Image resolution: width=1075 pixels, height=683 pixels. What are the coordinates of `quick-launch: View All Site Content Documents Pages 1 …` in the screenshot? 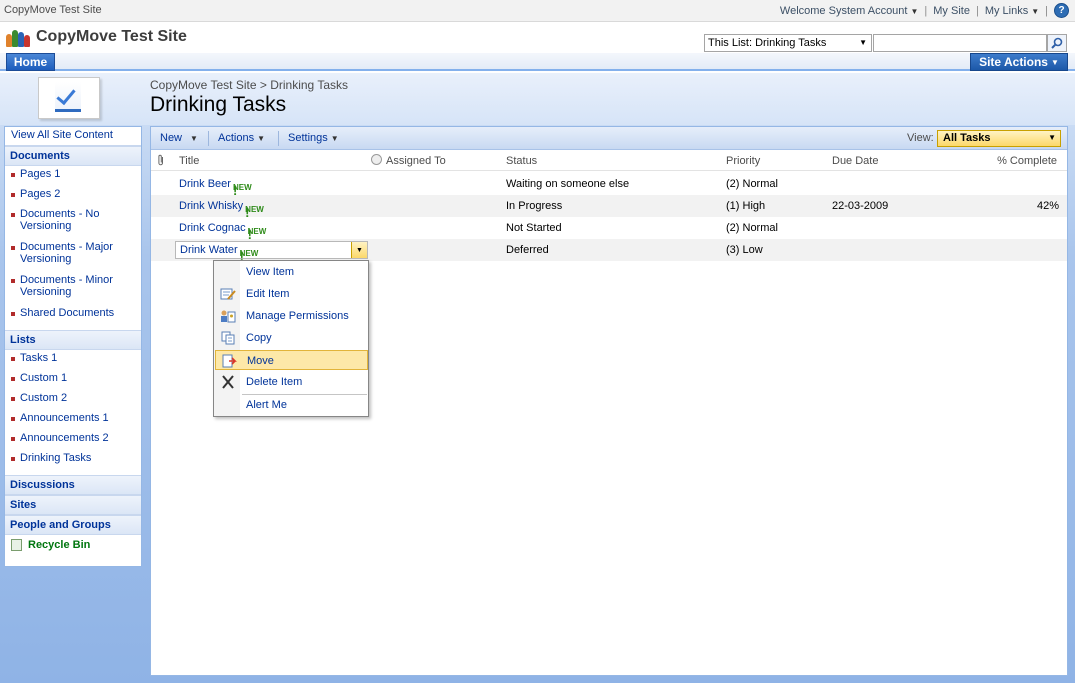 It's located at (73, 346).